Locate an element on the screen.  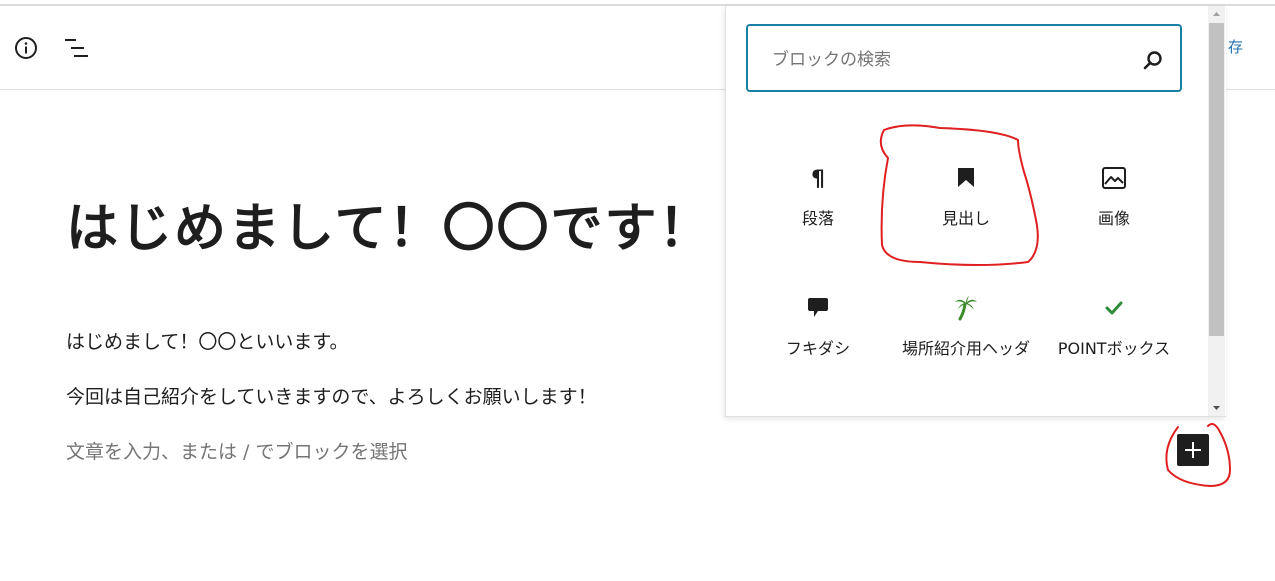
paragraph-block: はじめまして！〇〇といいます。 is located at coordinates (207, 340).